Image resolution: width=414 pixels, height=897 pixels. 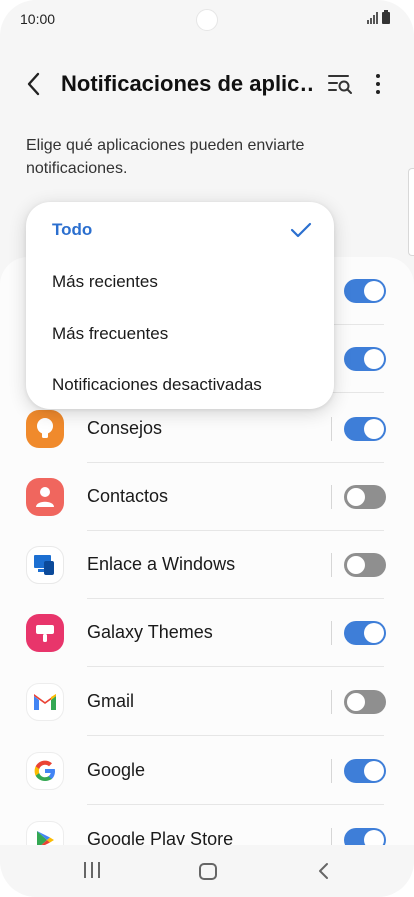 What do you see at coordinates (207, 771) in the screenshot?
I see `list-item: Google` at bounding box center [207, 771].